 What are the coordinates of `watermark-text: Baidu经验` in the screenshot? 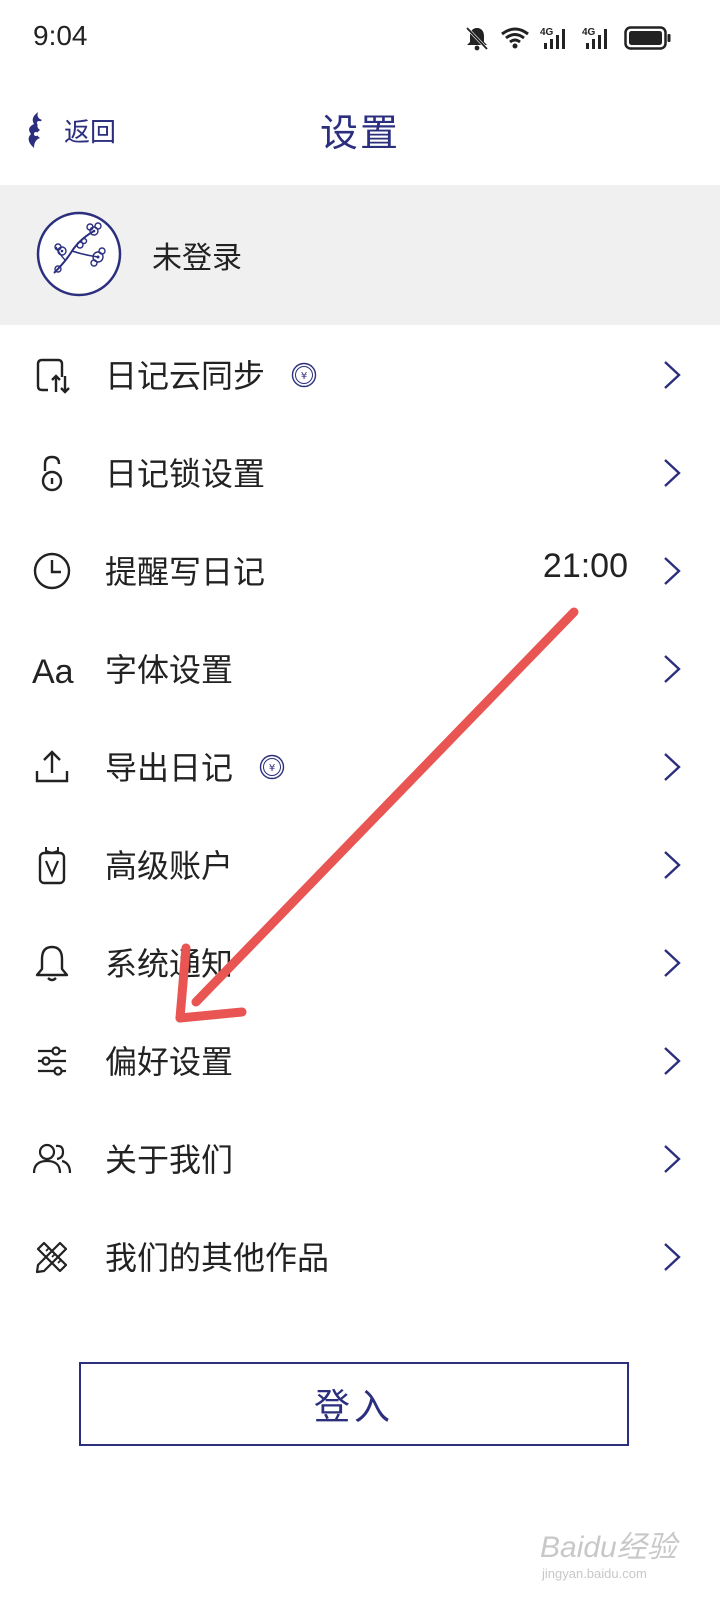 It's located at (608, 1547).